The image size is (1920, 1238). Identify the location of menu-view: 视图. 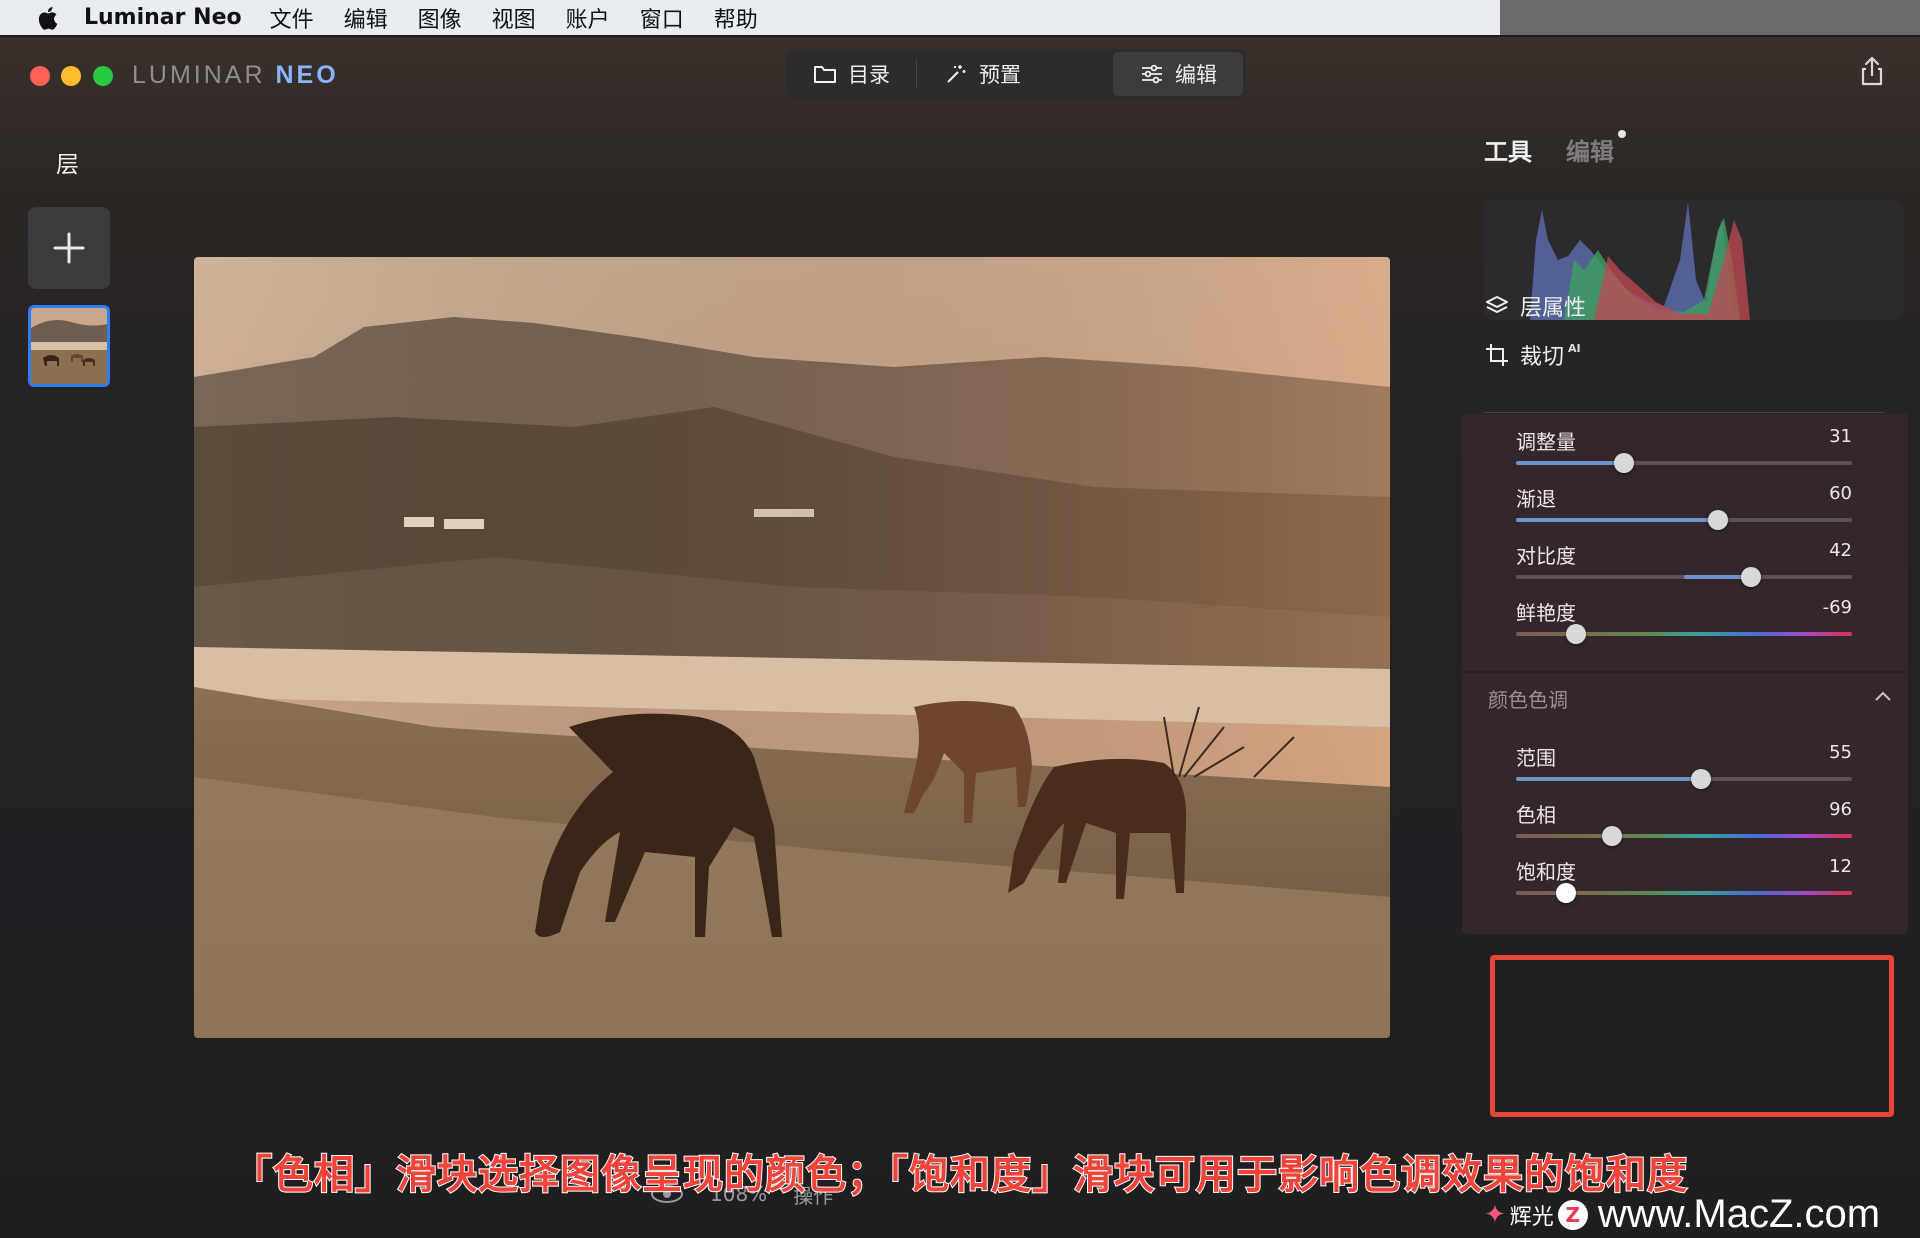
(514, 18).